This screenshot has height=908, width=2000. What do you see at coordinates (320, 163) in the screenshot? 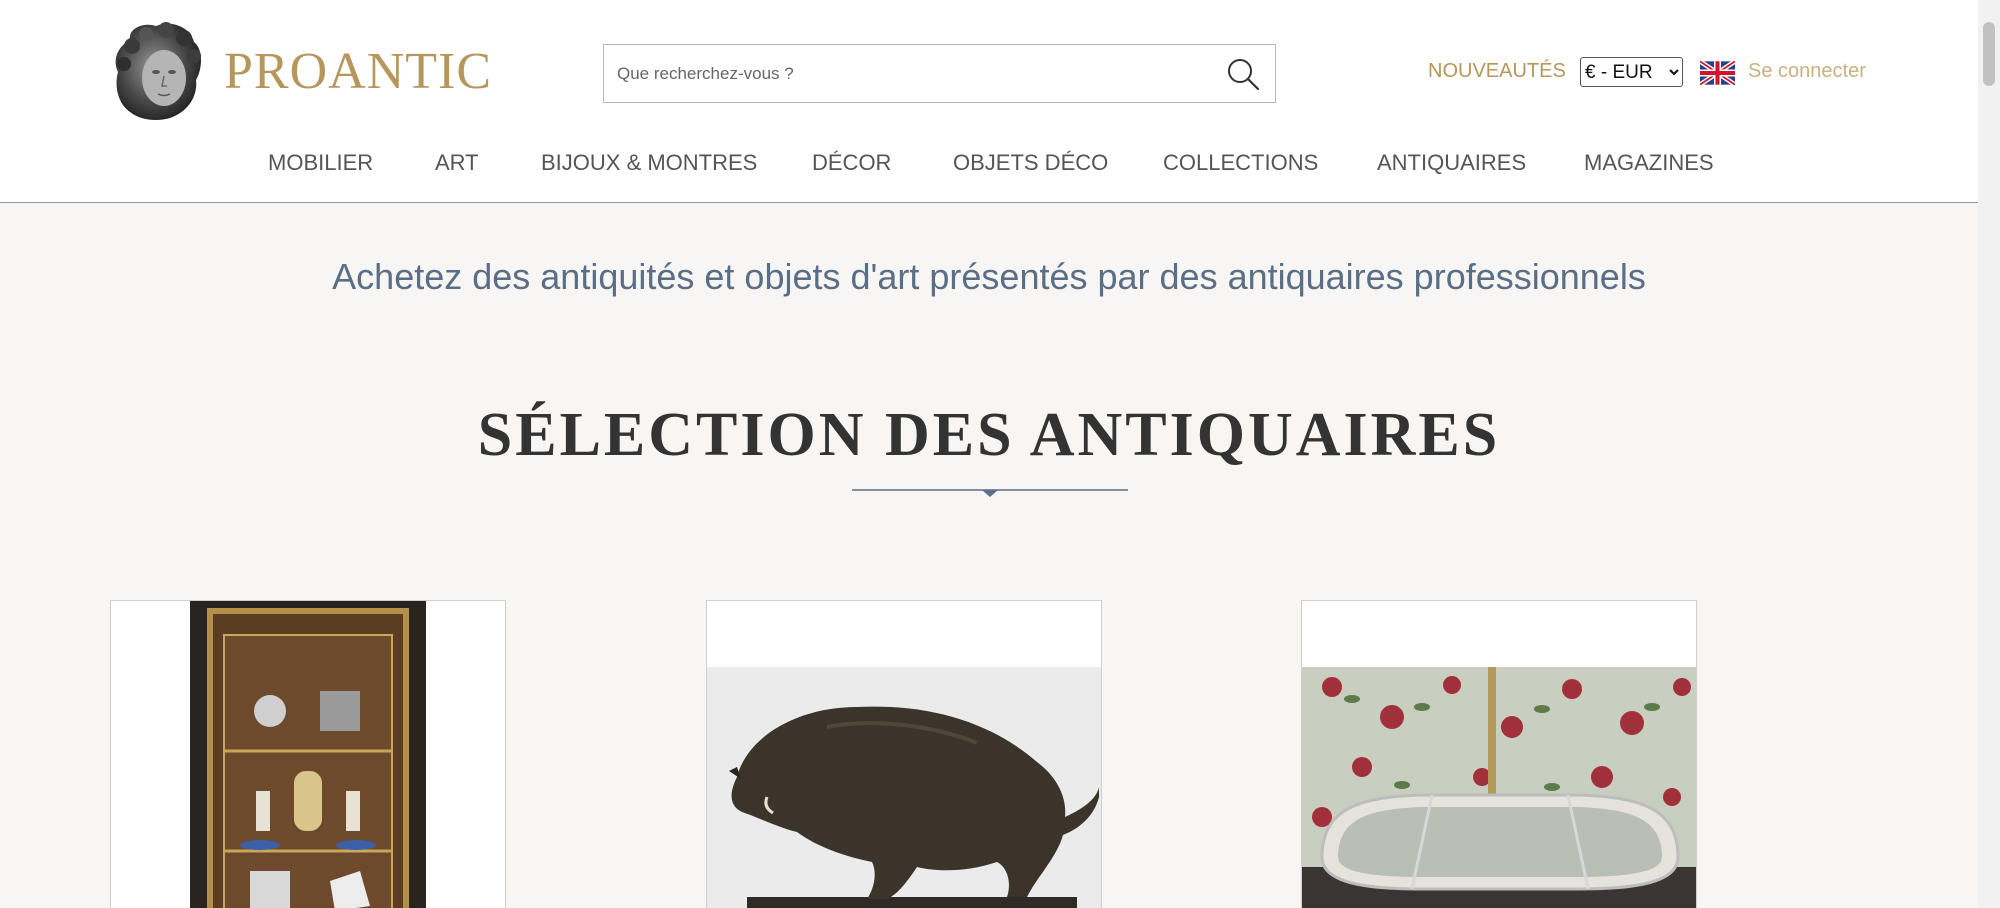
I see `nav-item-mobilier: MOBILIER` at bounding box center [320, 163].